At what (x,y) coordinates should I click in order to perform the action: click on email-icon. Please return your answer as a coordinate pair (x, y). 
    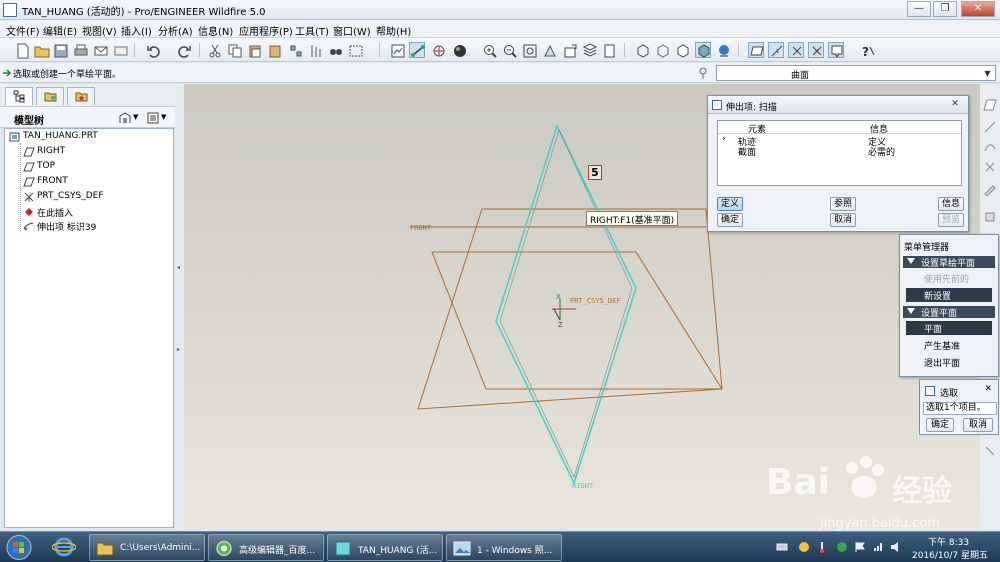
    Looking at the image, I should click on (100, 50).